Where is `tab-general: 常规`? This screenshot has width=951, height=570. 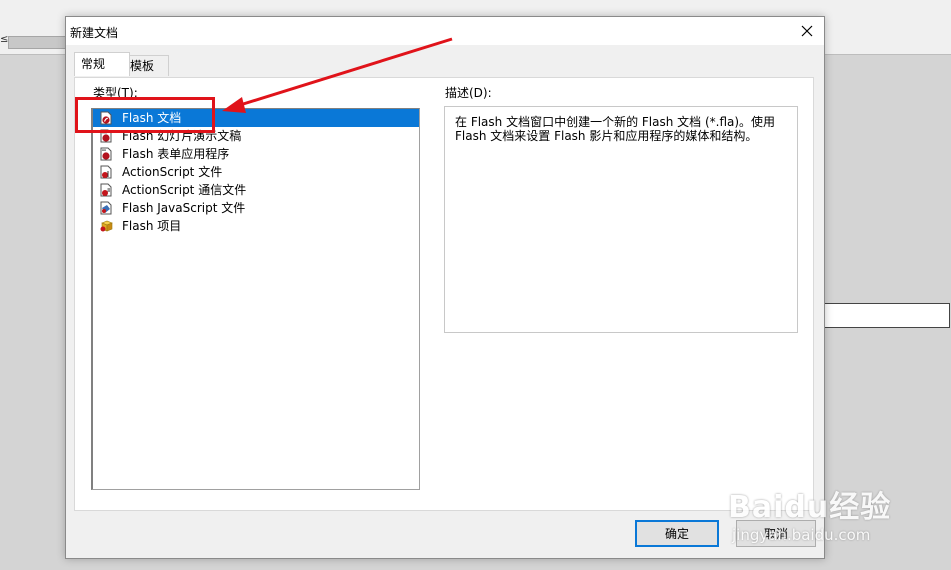 tab-general: 常规 is located at coordinates (102, 64).